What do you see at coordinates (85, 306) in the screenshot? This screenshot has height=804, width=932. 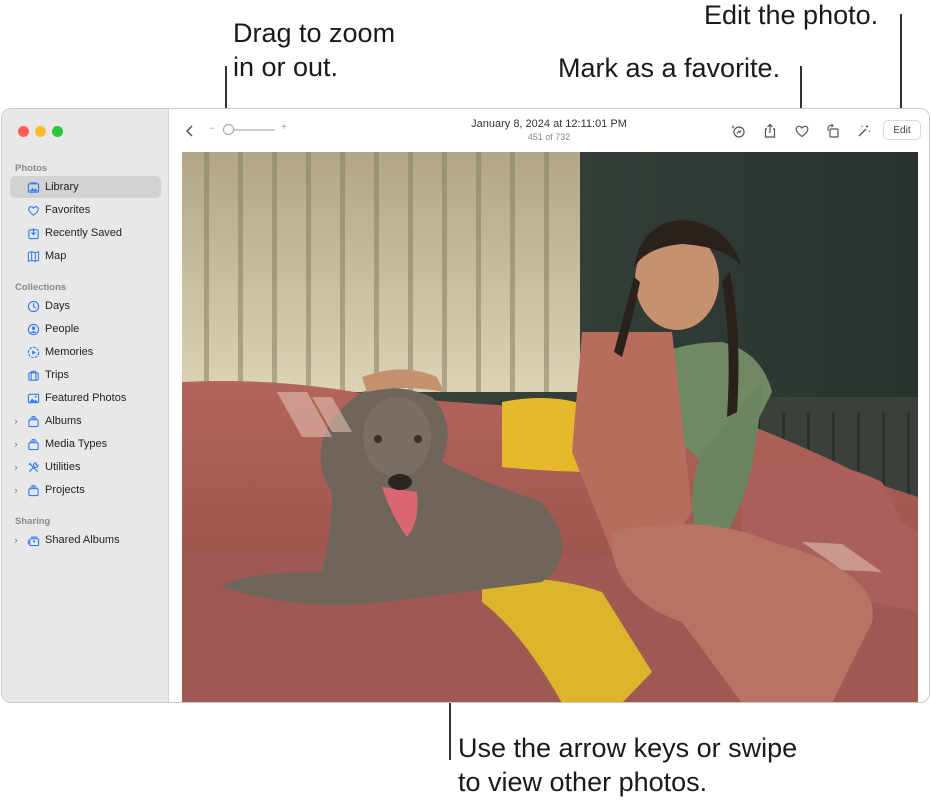 I see `sidebar-item-days: Days` at bounding box center [85, 306].